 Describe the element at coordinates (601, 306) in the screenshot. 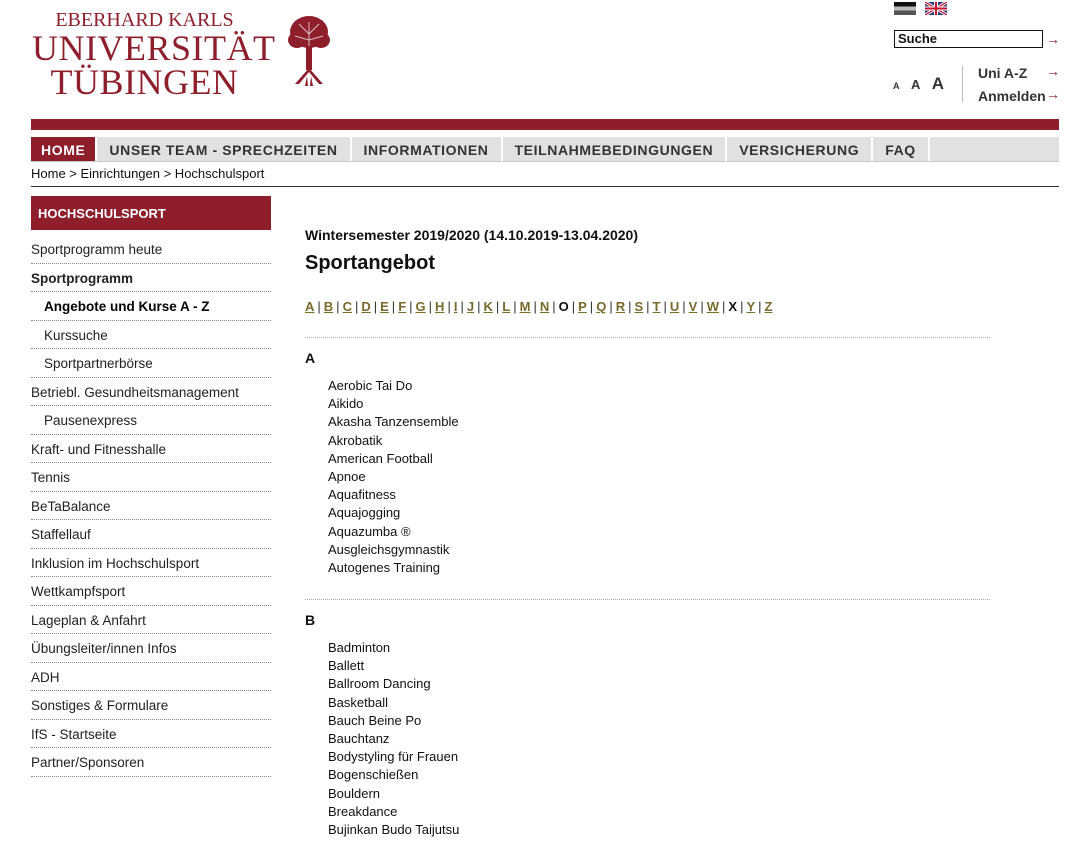

I see `alphabet-letter-q: Q` at that location.